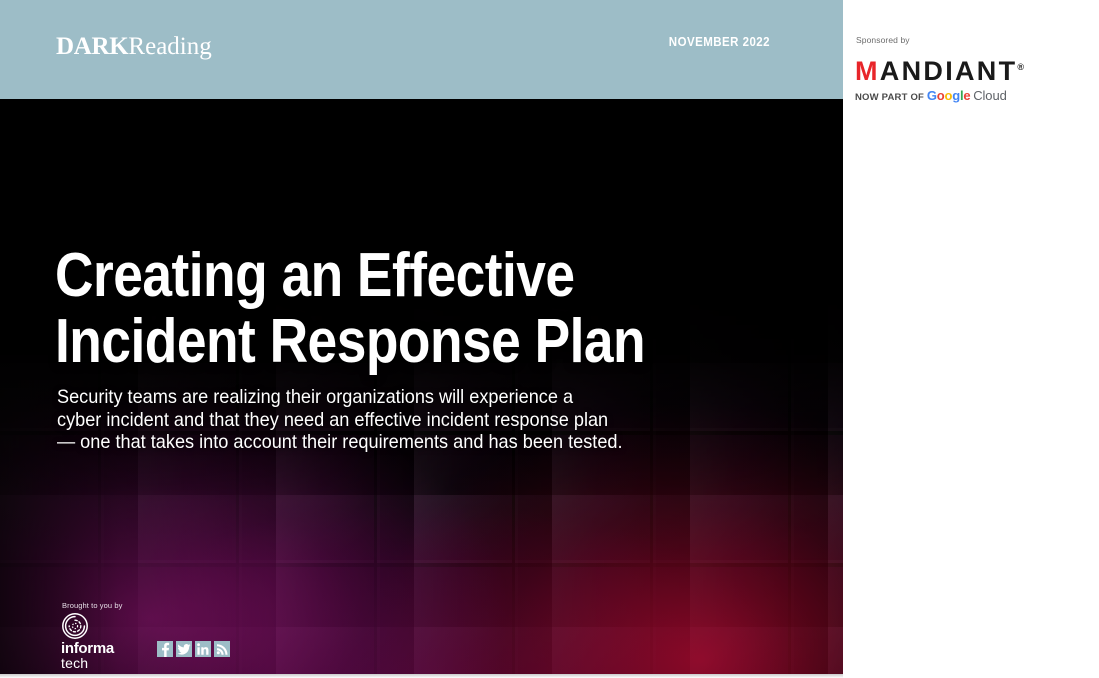 The width and height of the screenshot is (1099, 678). What do you see at coordinates (890, 97) in the screenshot?
I see `now-part-of-label: NOW PART OF` at bounding box center [890, 97].